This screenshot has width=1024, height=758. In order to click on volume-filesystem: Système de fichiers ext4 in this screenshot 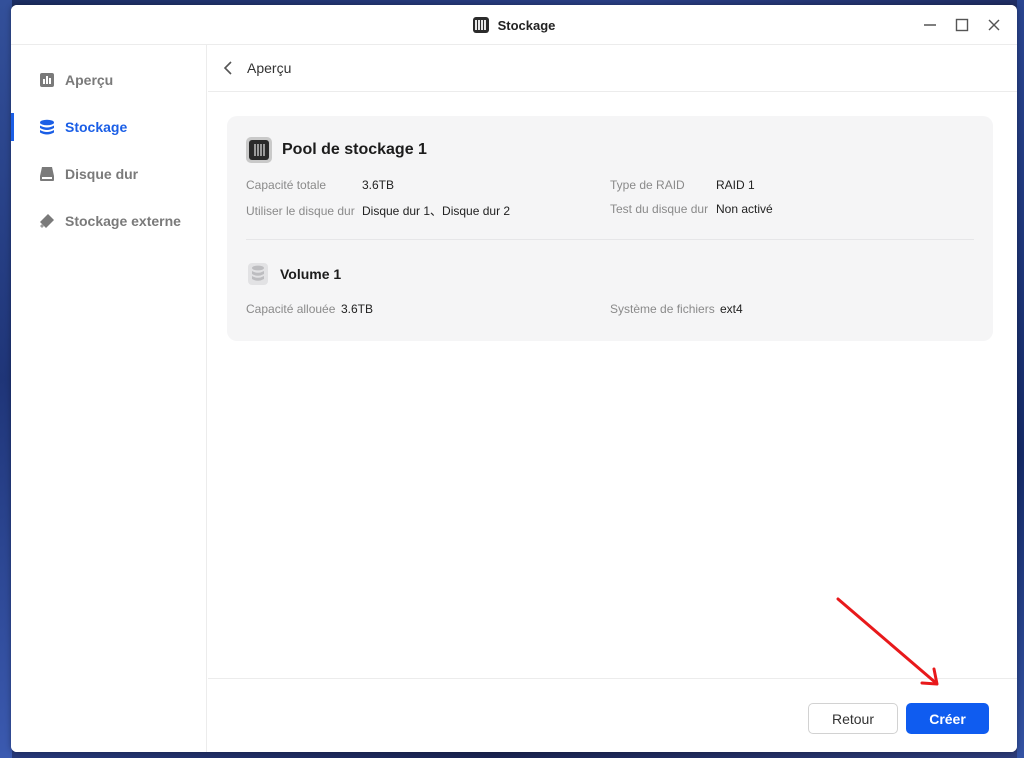, I will do `click(676, 309)`.